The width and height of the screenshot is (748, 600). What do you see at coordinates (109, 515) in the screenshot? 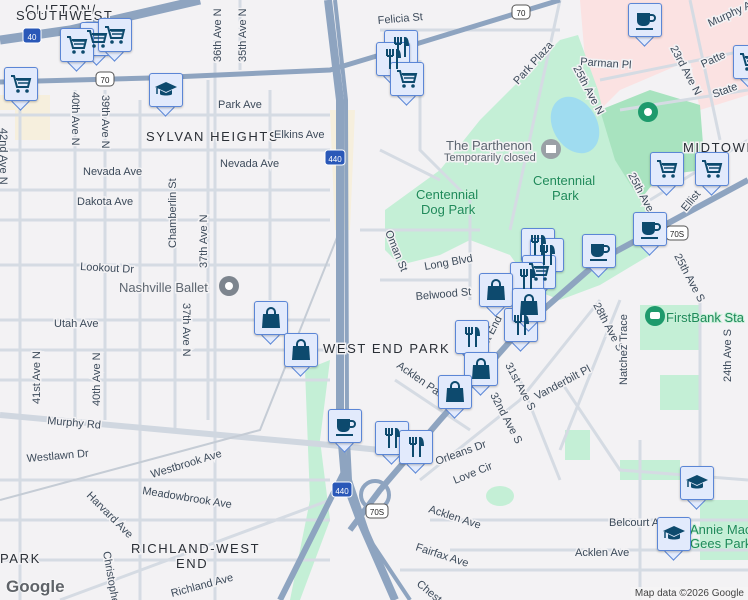
I see `svg-text: Harvard Ave` at bounding box center [109, 515].